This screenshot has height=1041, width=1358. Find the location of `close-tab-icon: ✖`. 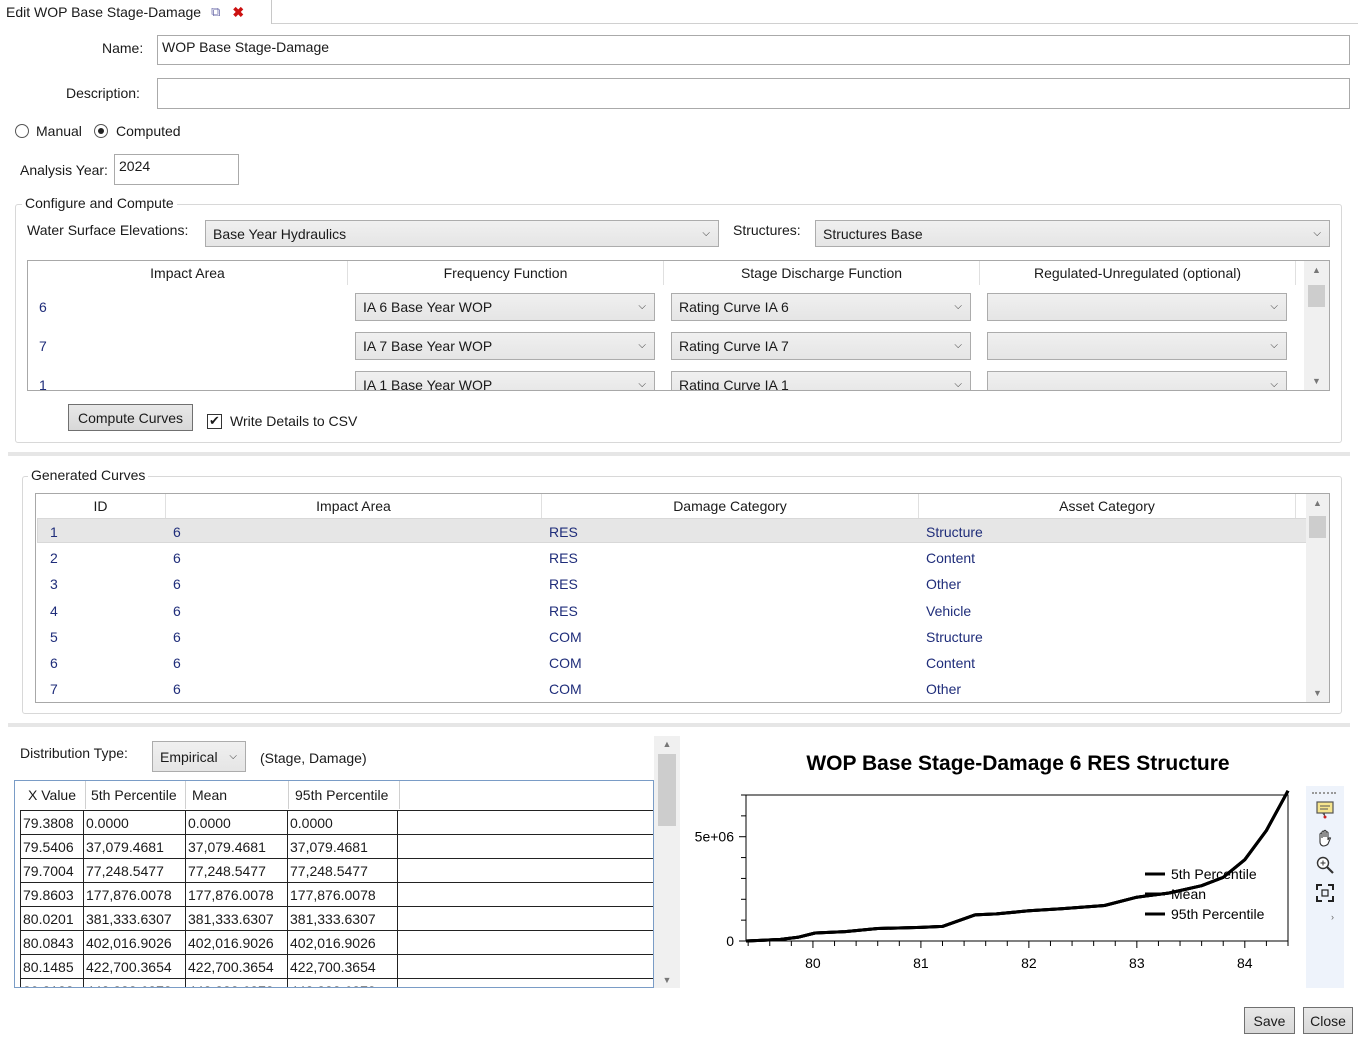

close-tab-icon: ✖ is located at coordinates (238, 12).